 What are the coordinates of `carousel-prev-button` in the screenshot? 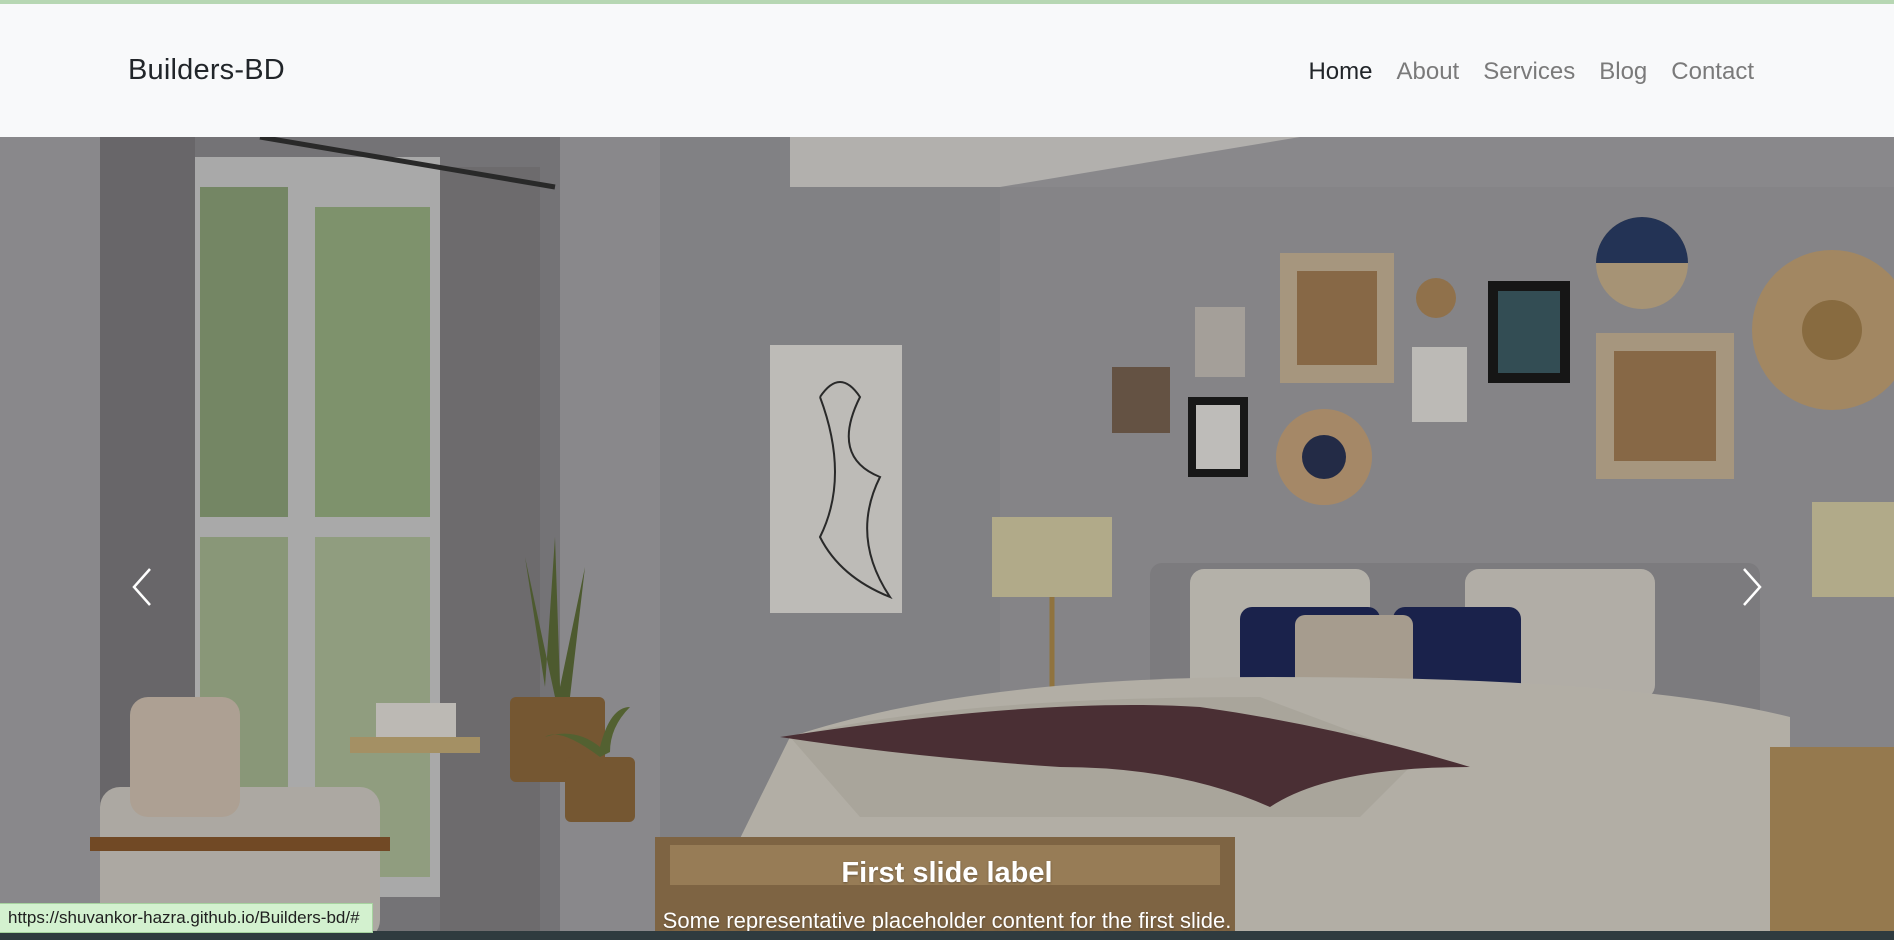 It's located at (142, 587).